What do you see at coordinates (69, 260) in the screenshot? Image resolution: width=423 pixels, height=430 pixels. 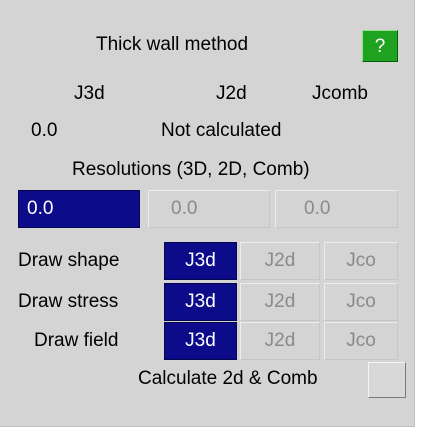 I see `draw-shape-label: Draw shape` at bounding box center [69, 260].